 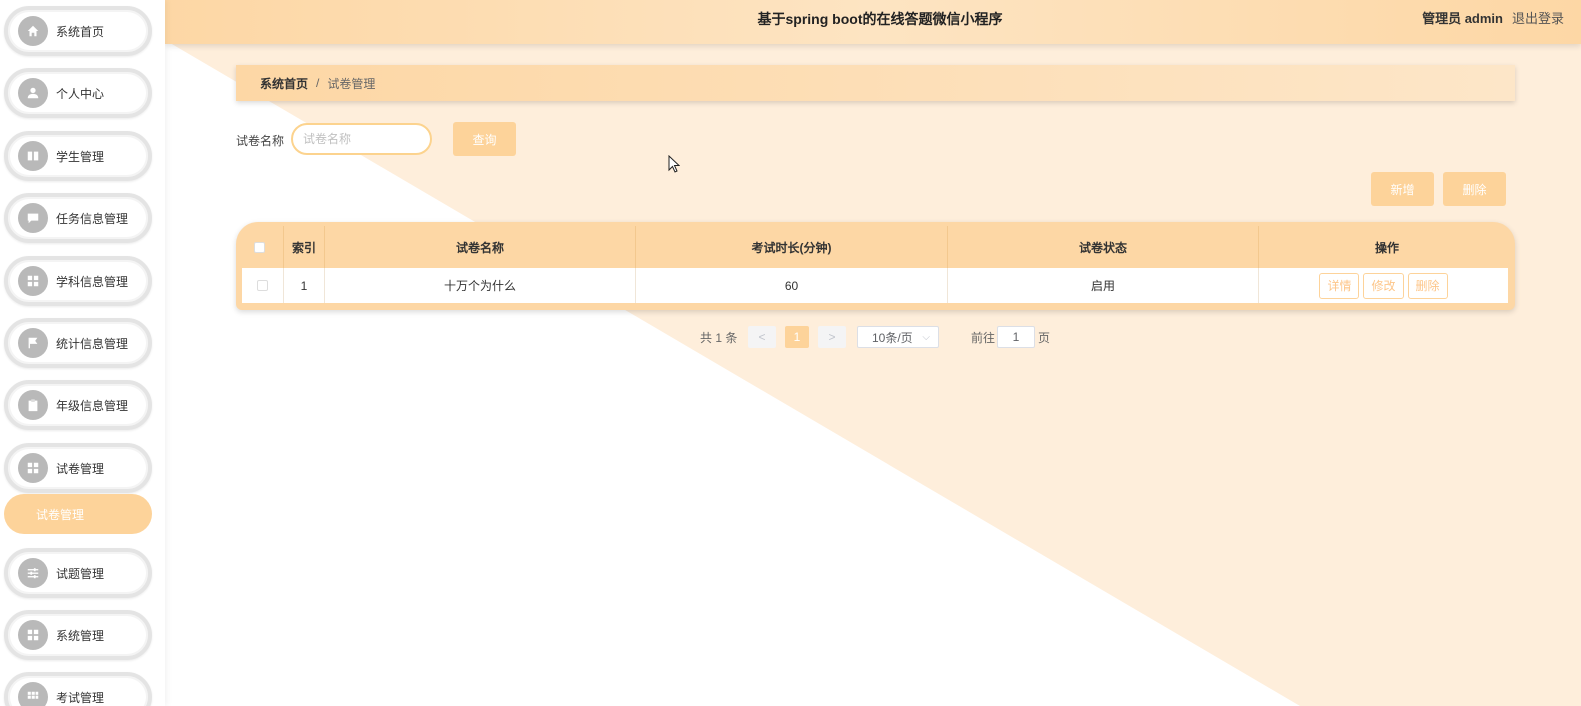 I want to click on prev-page-button: <, so click(x=762, y=337).